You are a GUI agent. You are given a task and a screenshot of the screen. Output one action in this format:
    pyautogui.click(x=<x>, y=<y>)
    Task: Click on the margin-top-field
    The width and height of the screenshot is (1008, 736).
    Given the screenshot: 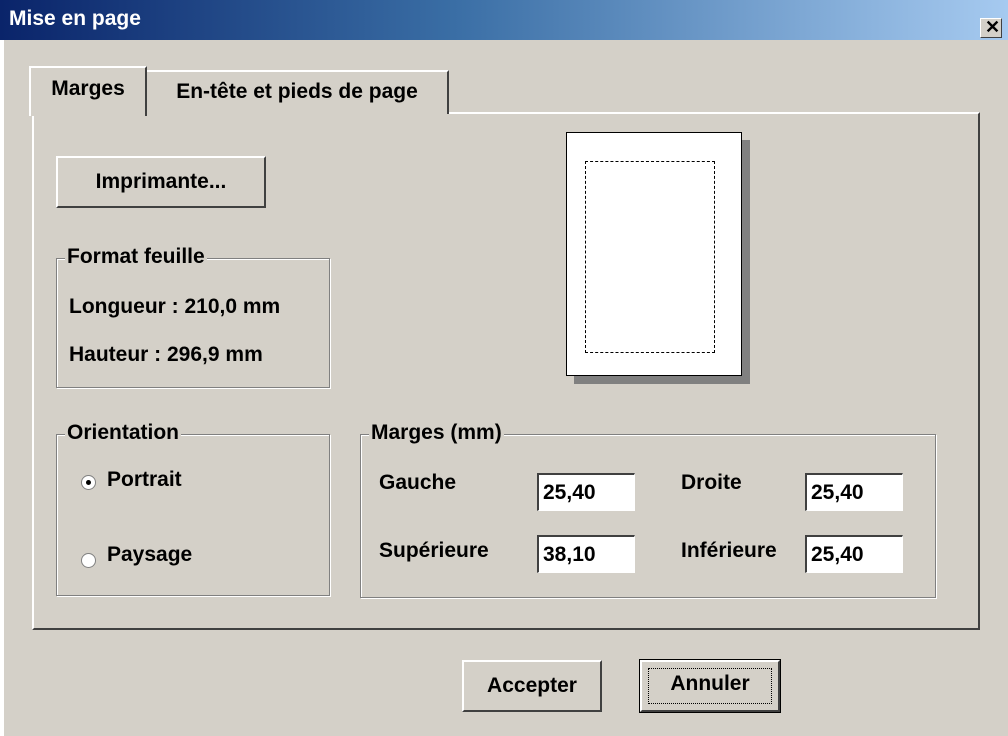 What is the action you would take?
    pyautogui.click(x=586, y=554)
    